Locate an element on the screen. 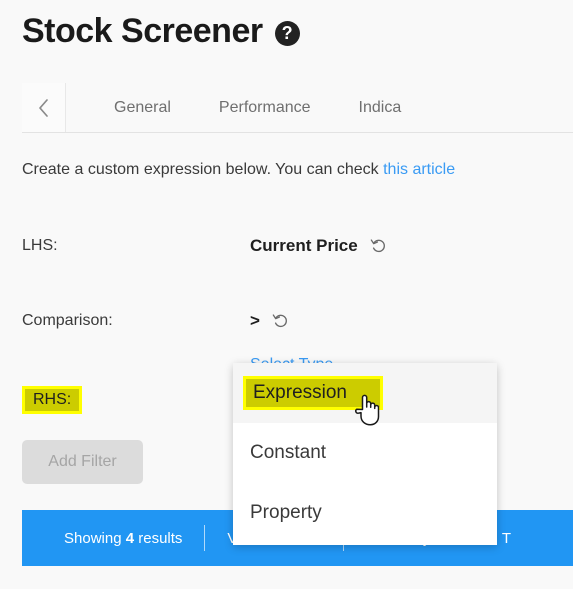 The image size is (573, 589). tab-list: General Performance Indica is located at coordinates (319, 107).